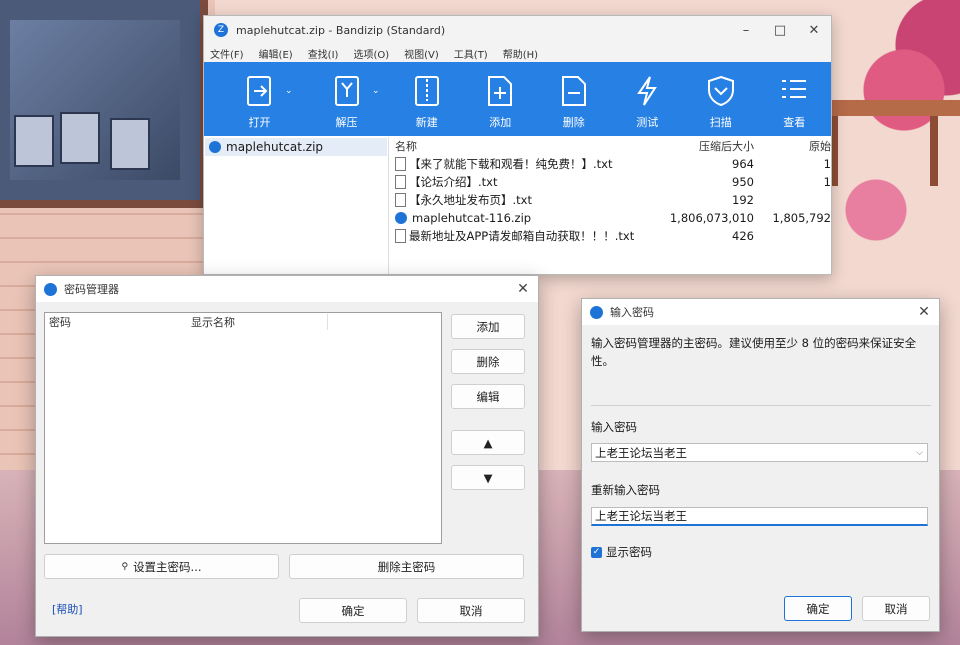 The image size is (960, 645). I want to click on password-field: 上老王论坛当老王 ⌵, so click(759, 452).